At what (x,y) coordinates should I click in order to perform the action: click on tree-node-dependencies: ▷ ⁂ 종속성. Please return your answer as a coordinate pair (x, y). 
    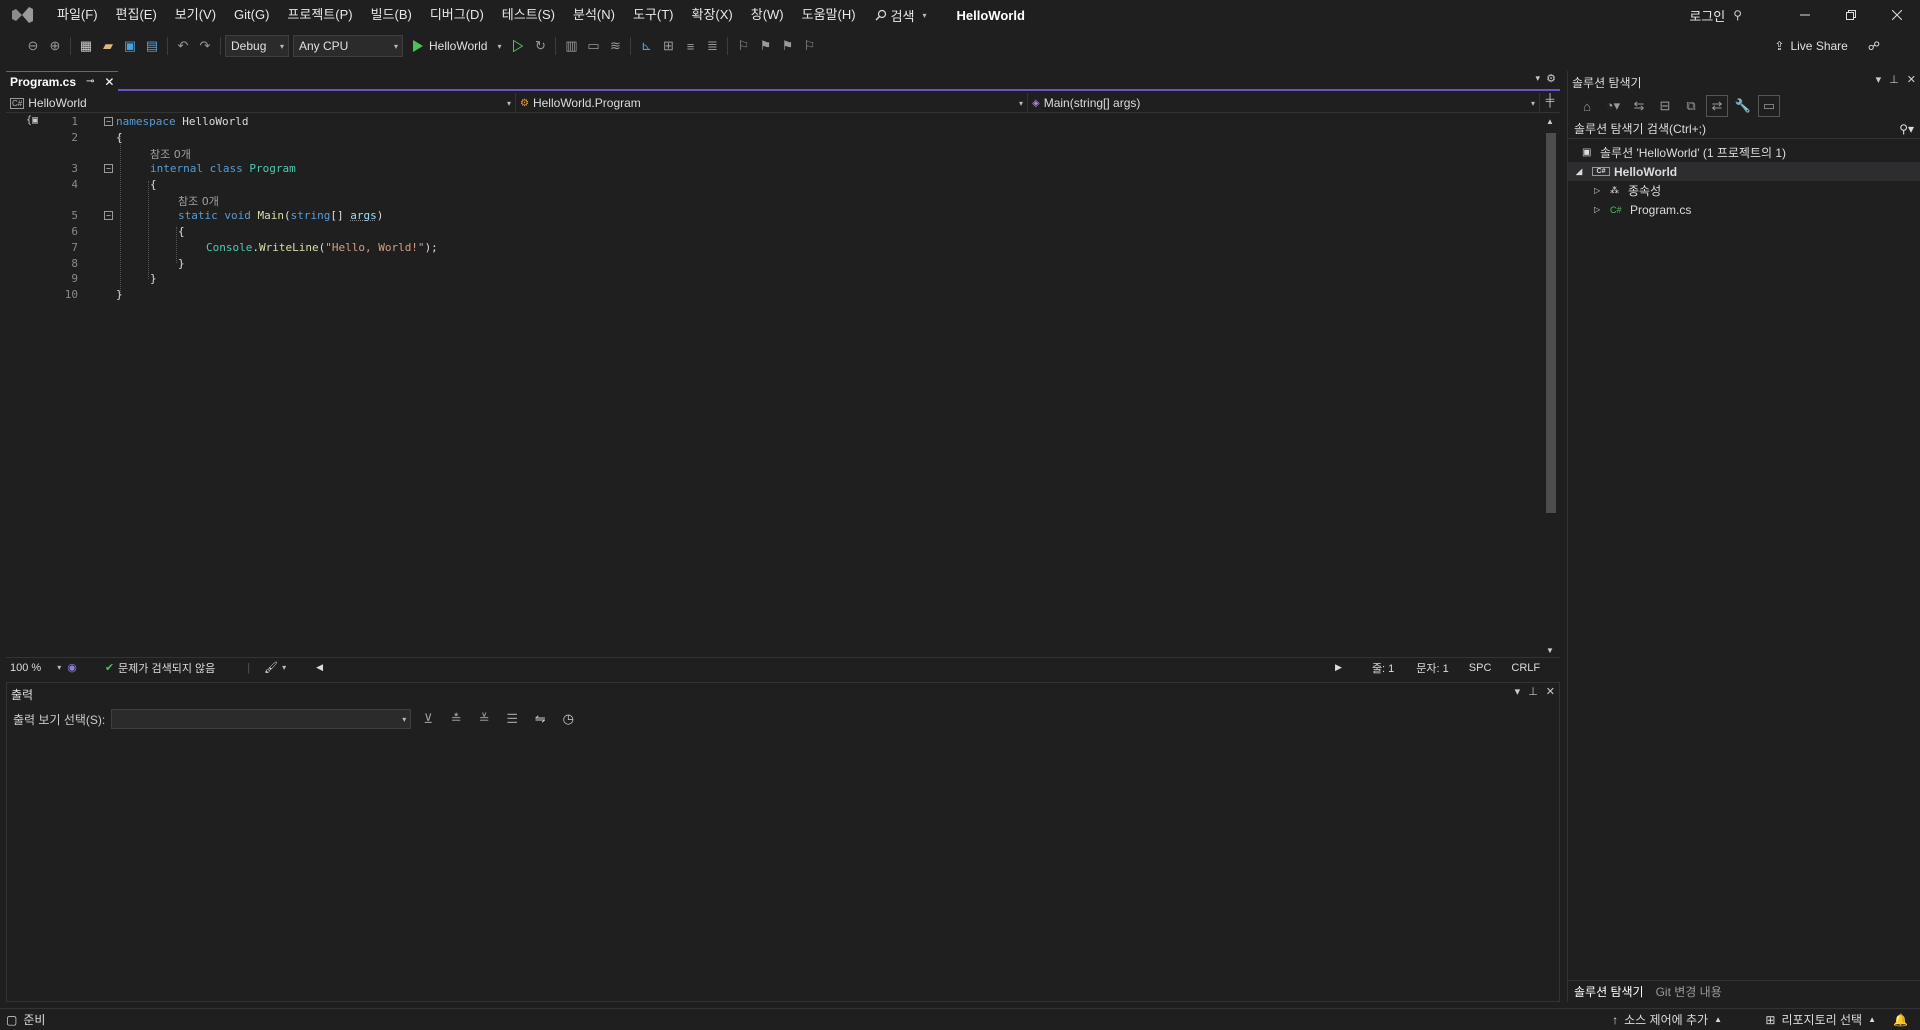
    Looking at the image, I should click on (1744, 190).